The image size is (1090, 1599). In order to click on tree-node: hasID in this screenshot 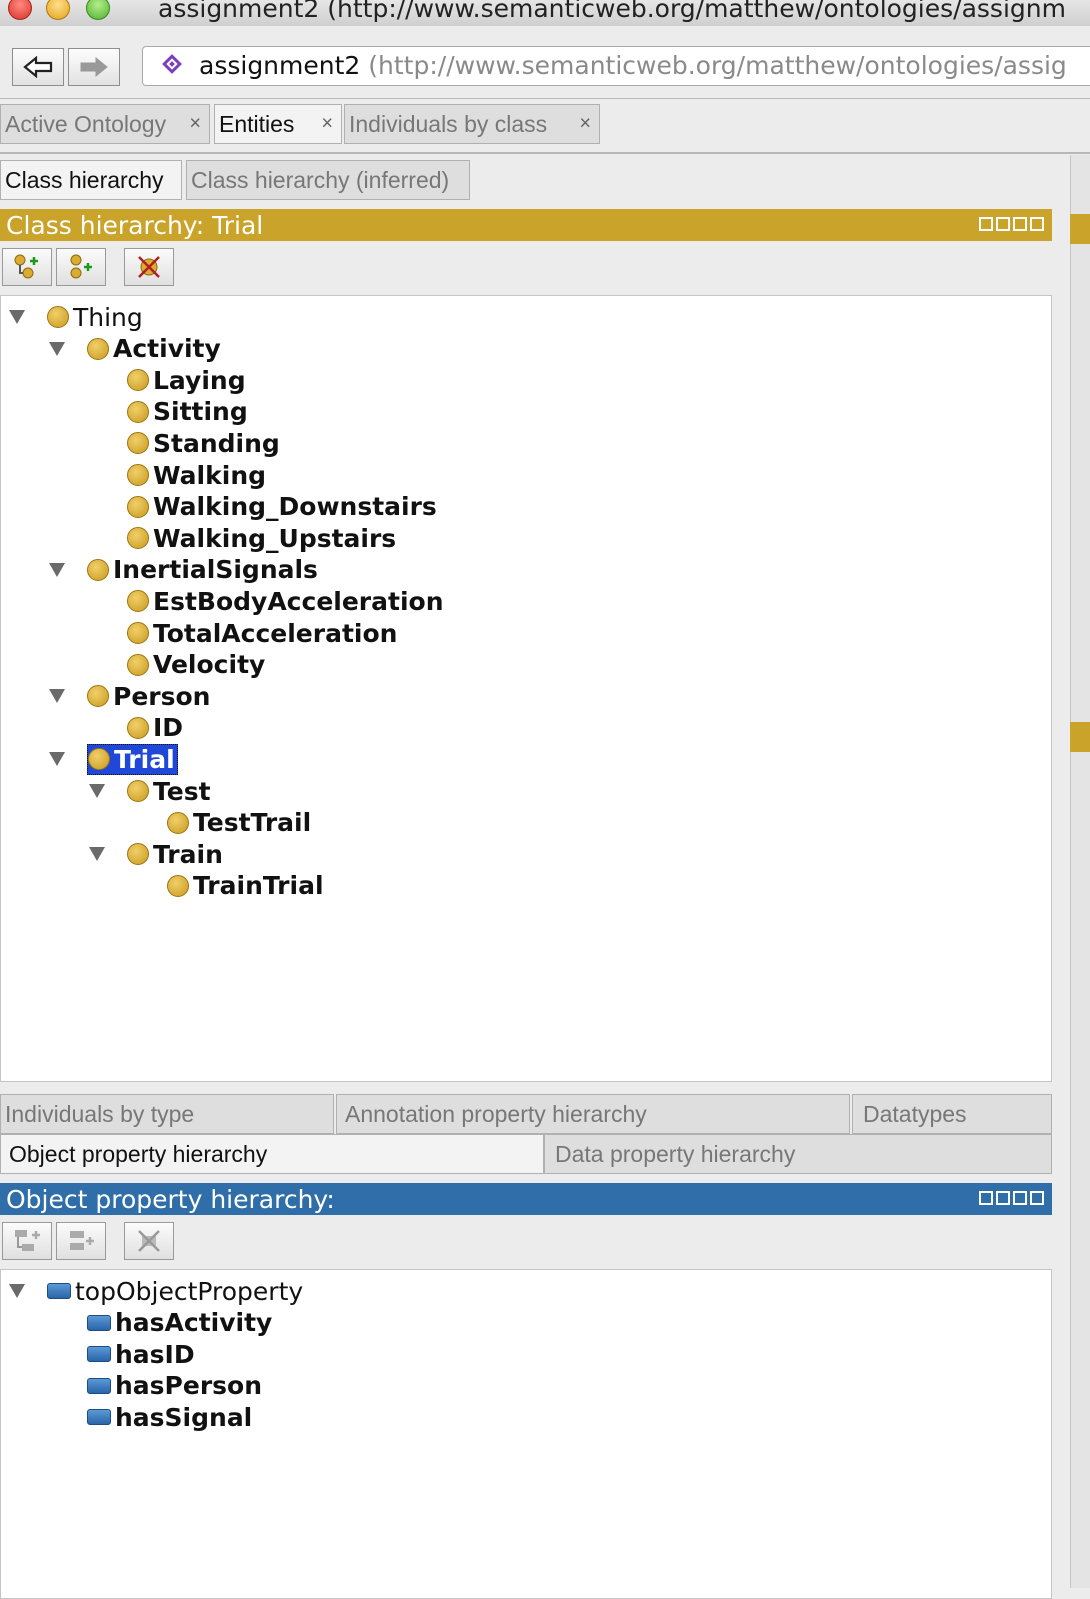, I will do `click(141, 1354)`.